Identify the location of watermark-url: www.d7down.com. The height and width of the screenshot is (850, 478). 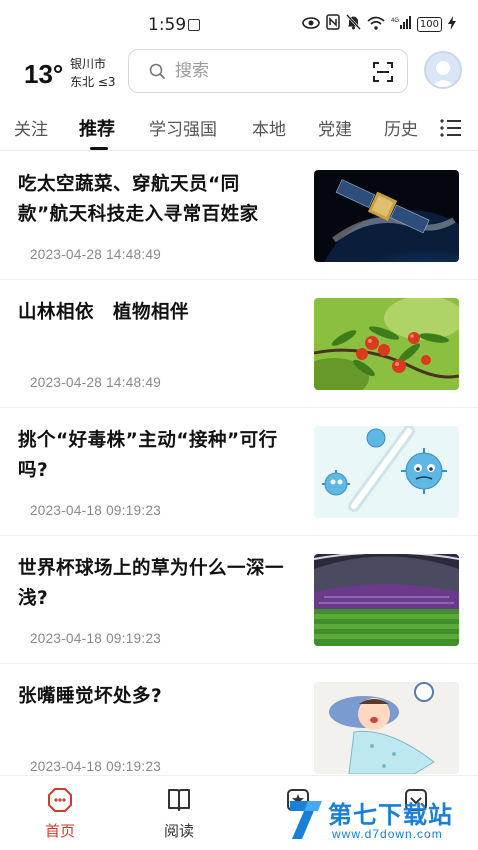
(387, 834).